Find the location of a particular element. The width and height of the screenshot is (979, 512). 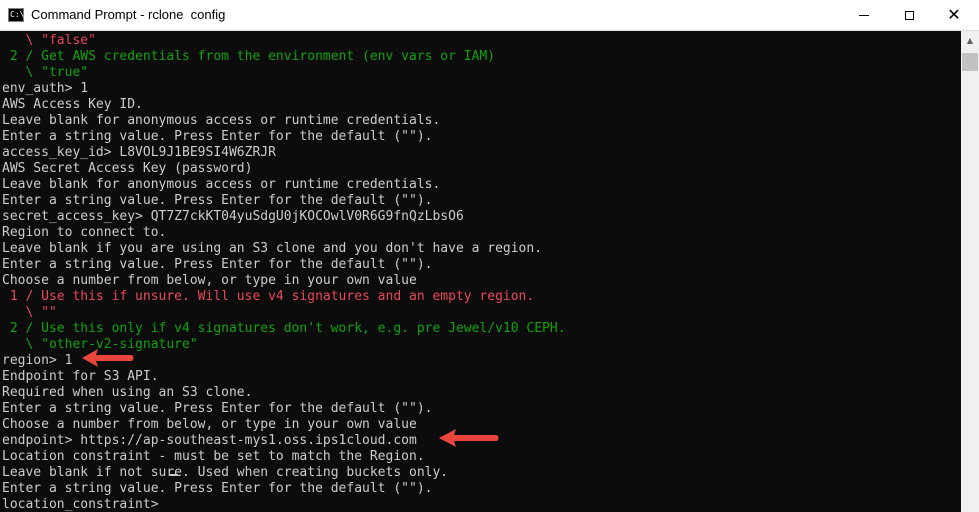

scroll-up-arrow-icon: ▲ is located at coordinates (970, 40).